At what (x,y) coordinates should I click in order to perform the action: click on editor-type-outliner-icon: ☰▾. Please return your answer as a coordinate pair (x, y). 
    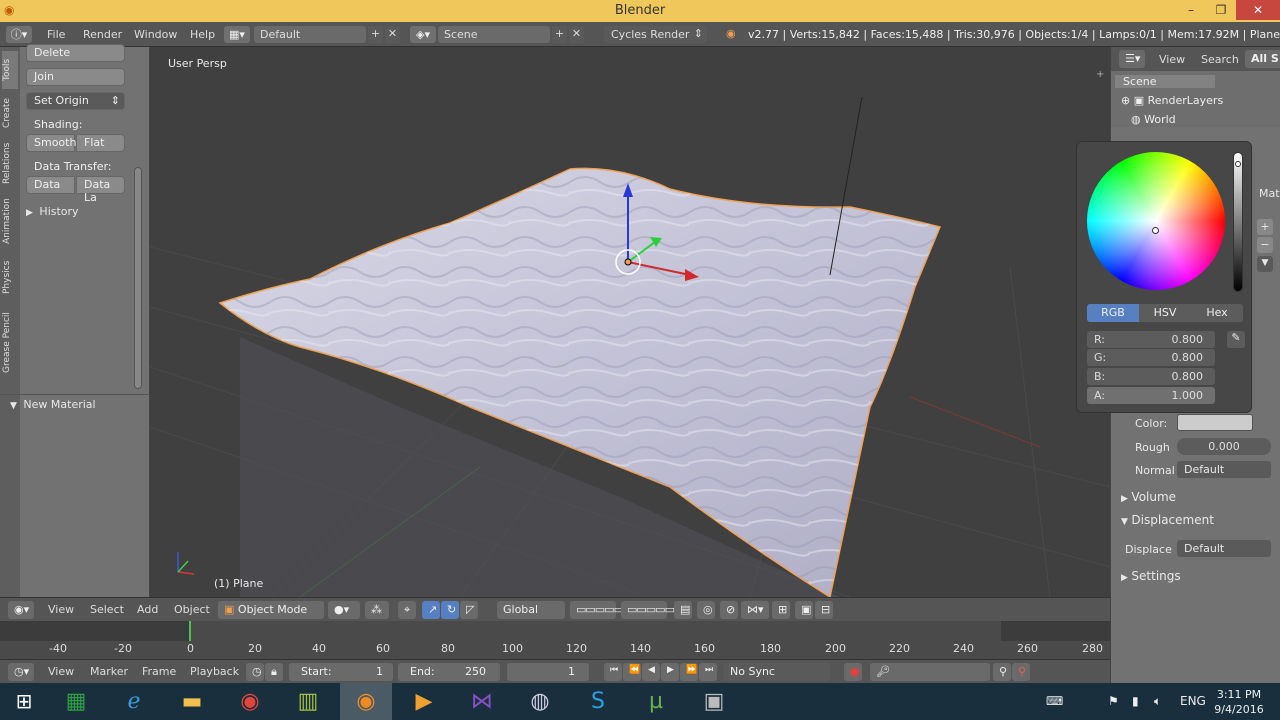
    Looking at the image, I should click on (1132, 59).